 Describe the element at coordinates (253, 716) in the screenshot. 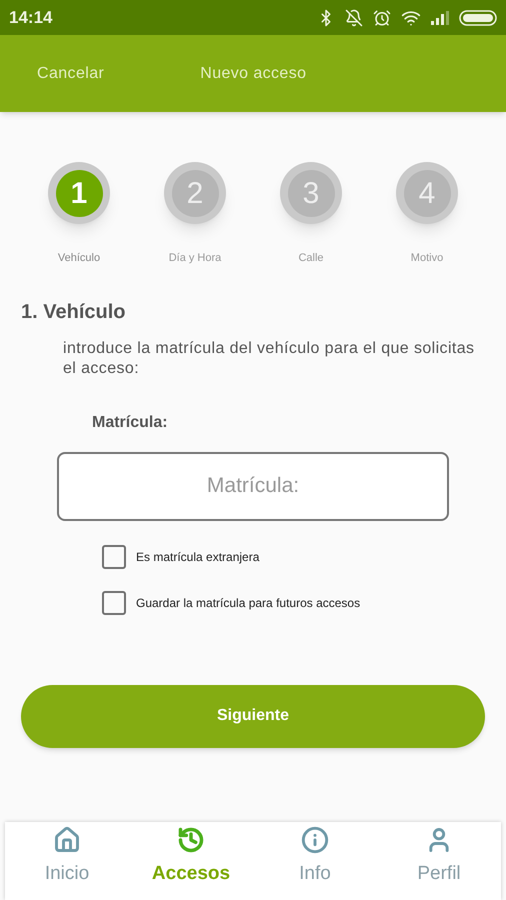

I see `next-button: Siguiente` at that location.